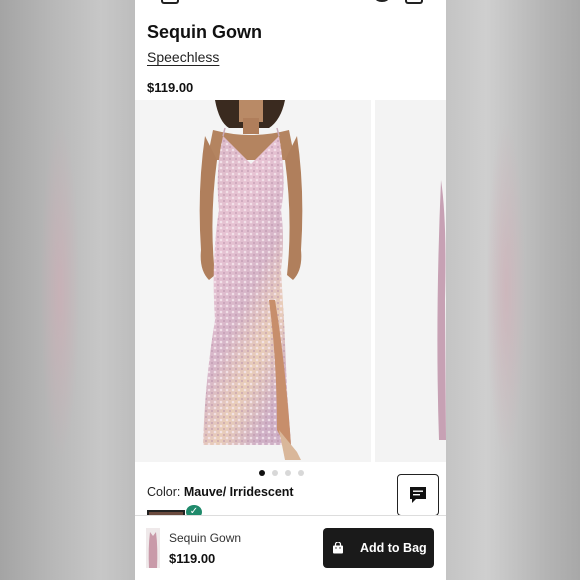 The height and width of the screenshot is (580, 580). Describe the element at coordinates (170, 87) in the screenshot. I see `product-price: $119.00` at that location.